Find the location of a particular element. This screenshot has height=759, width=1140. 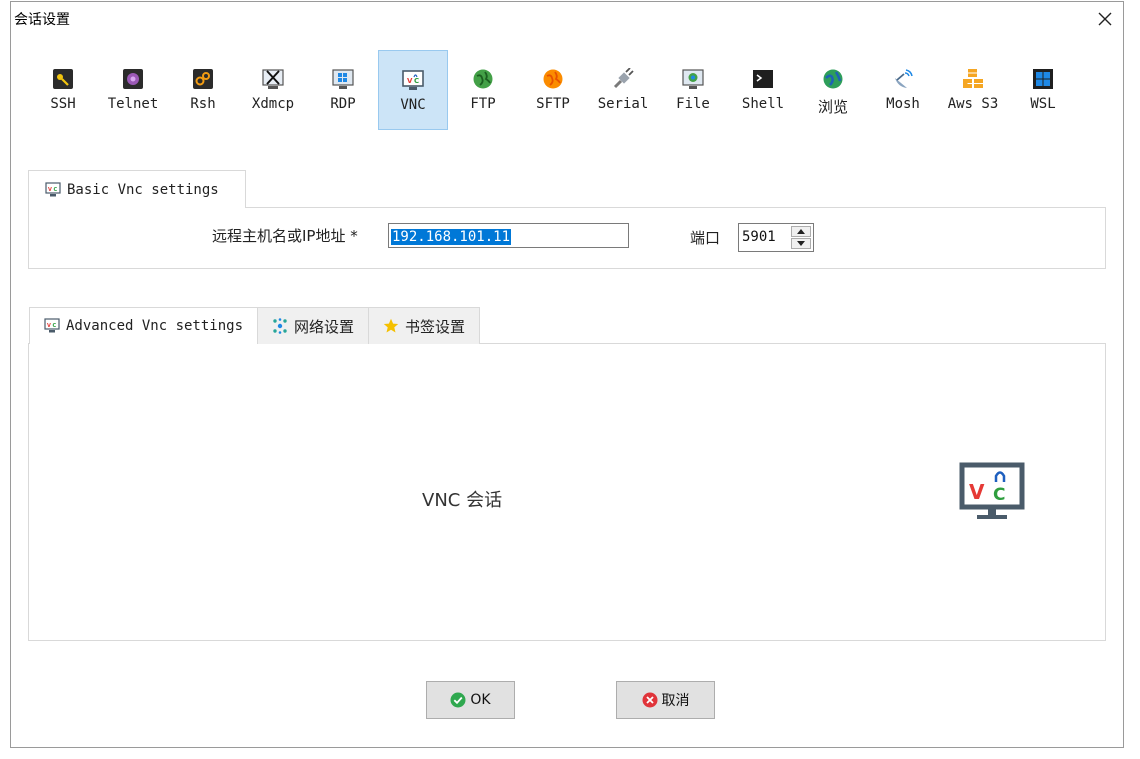

tab-label: 书签设置 is located at coordinates (435, 326).